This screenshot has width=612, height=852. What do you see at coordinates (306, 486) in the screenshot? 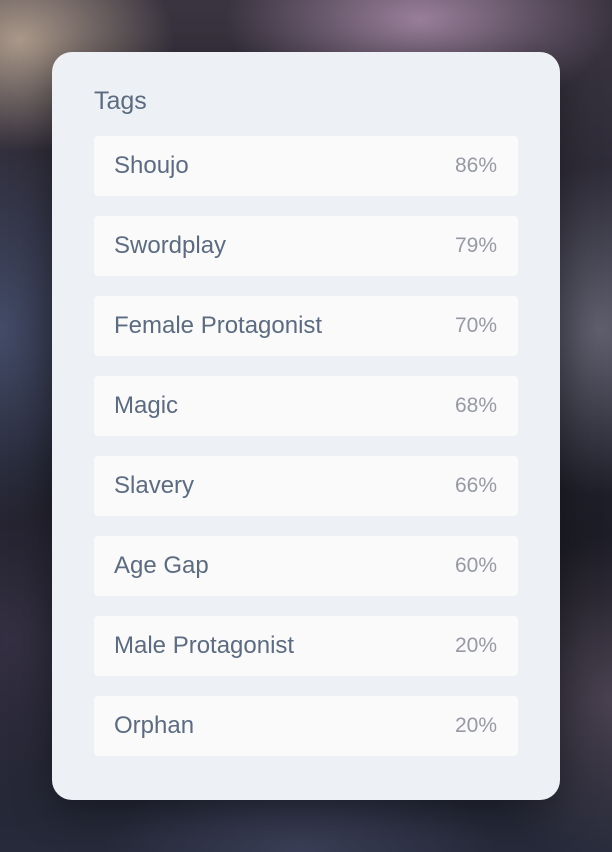
I see `tag-row: Slavery 66%` at bounding box center [306, 486].